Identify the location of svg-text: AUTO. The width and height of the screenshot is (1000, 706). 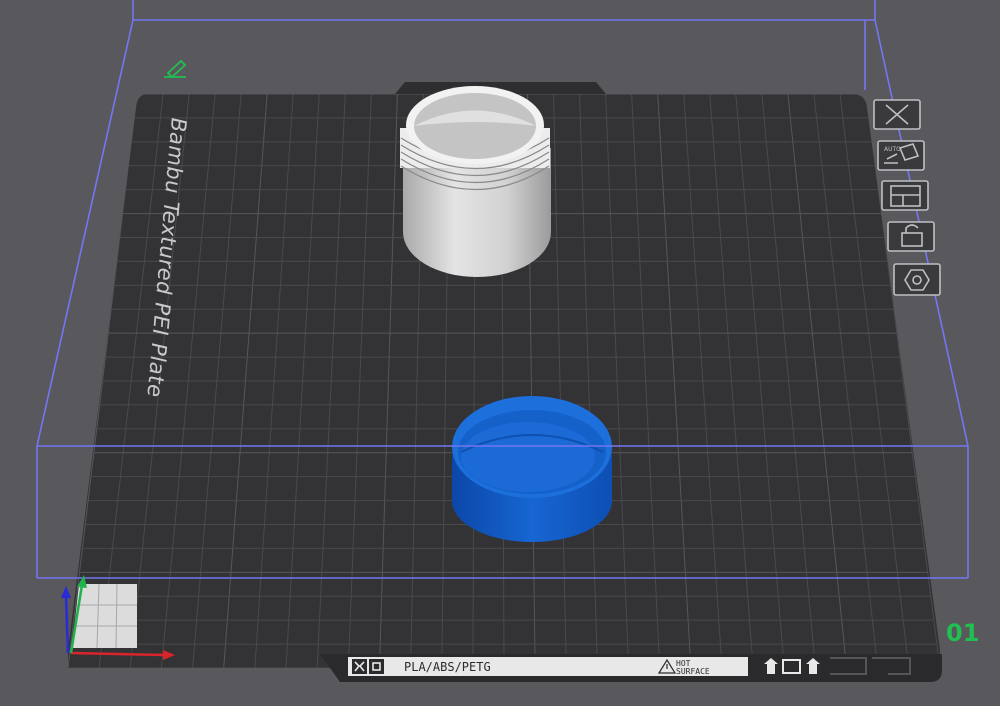
(892, 149).